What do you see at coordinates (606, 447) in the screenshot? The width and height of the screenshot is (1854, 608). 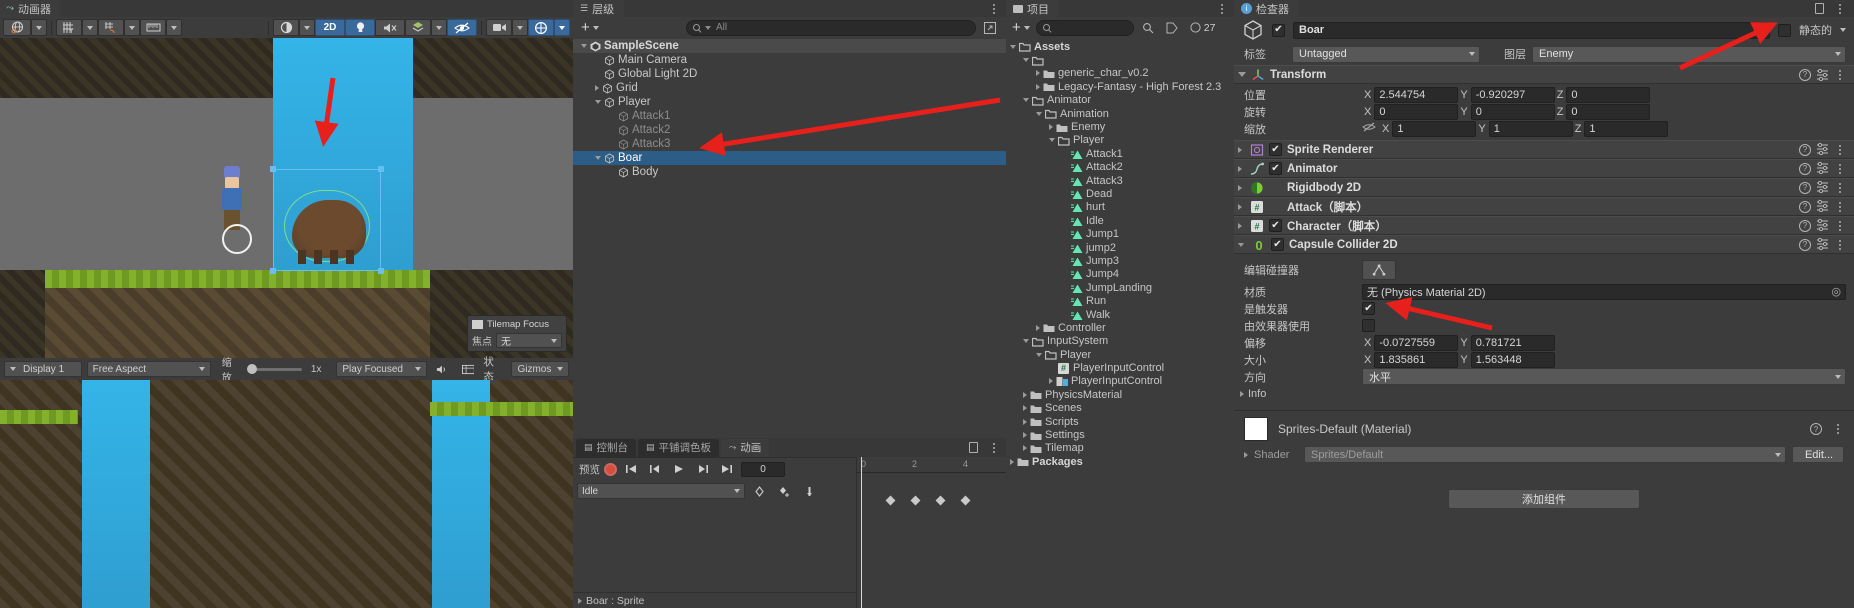 I see `animation-tab-0: ▤ 控制台` at bounding box center [606, 447].